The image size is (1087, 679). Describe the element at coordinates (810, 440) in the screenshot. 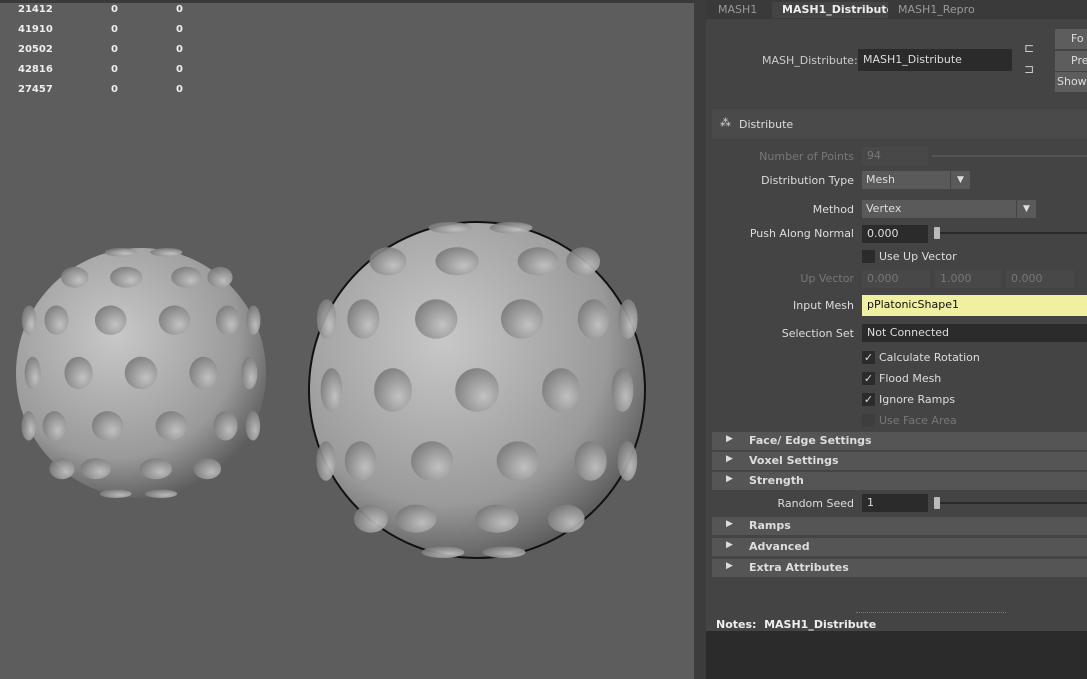

I see `section-label: Face/ Edge Settings` at that location.